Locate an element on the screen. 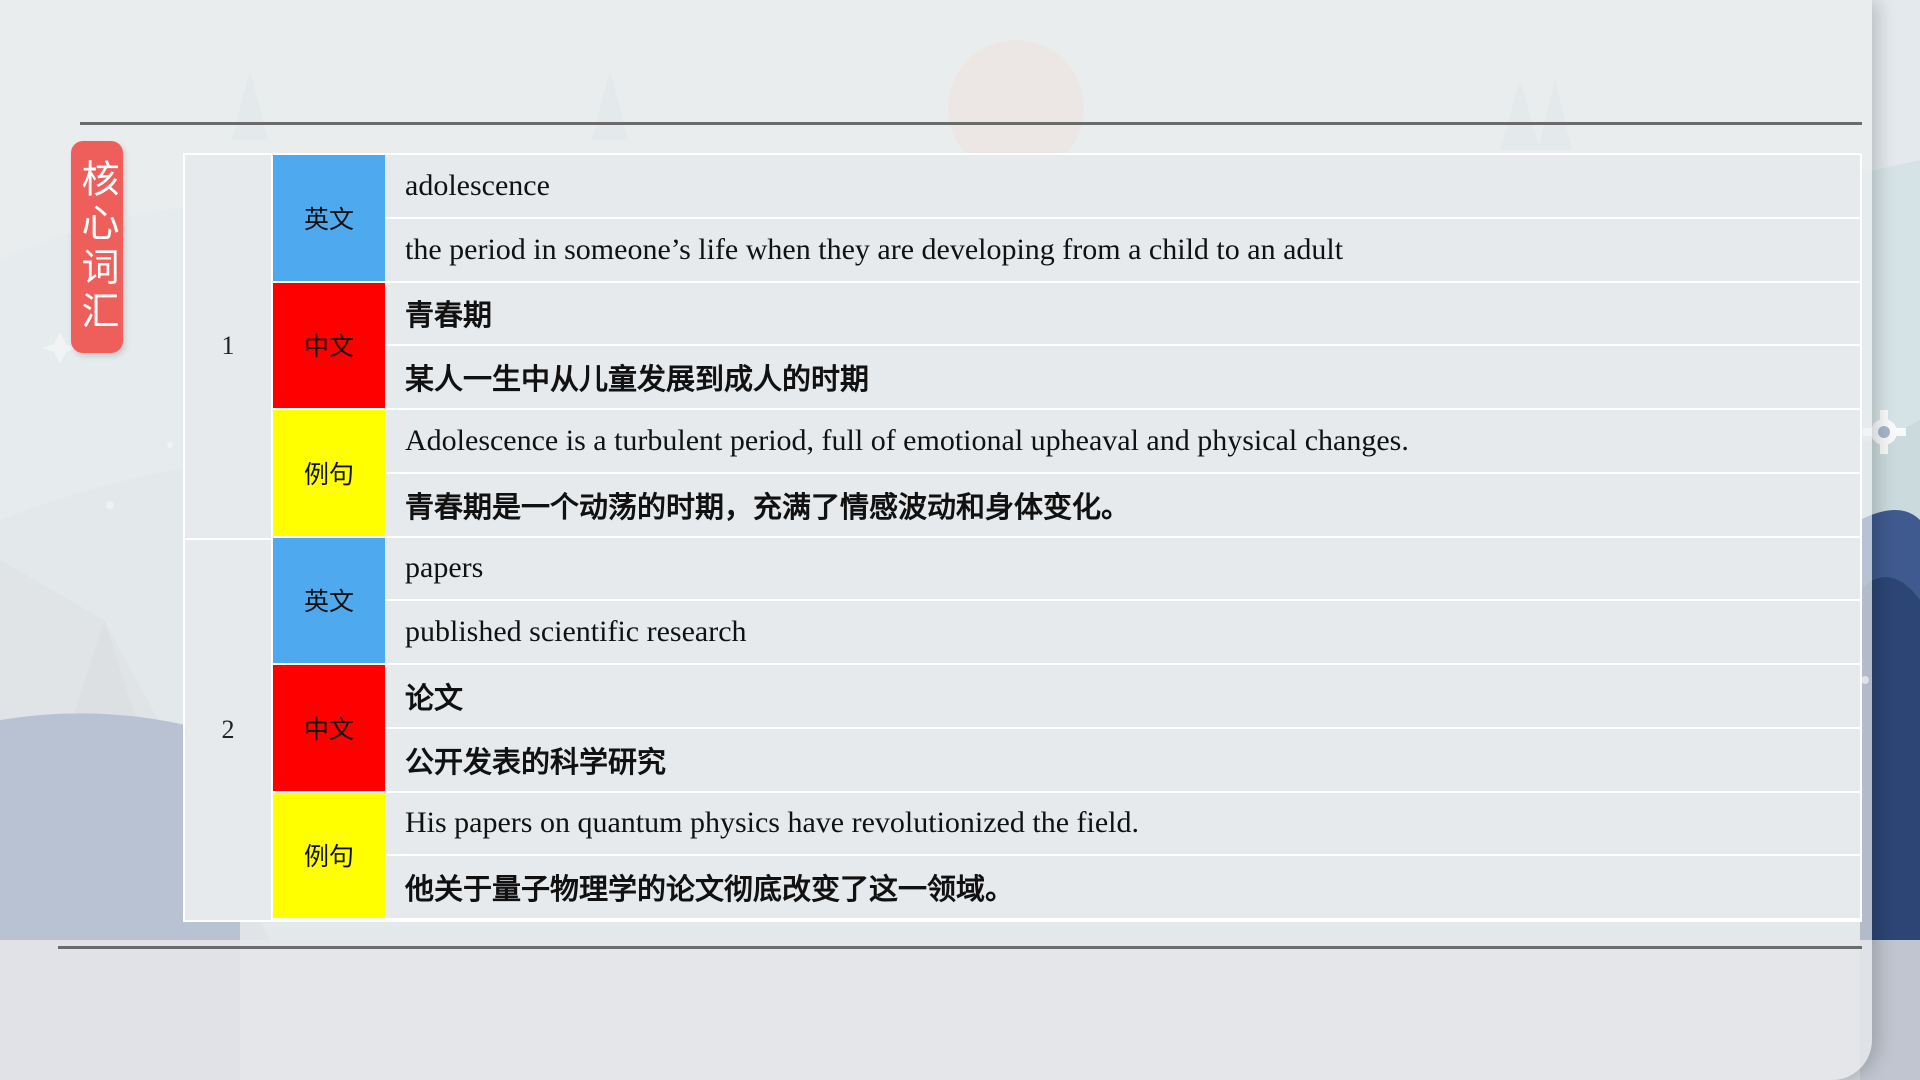  entry-number: 1 is located at coordinates (229, 346).